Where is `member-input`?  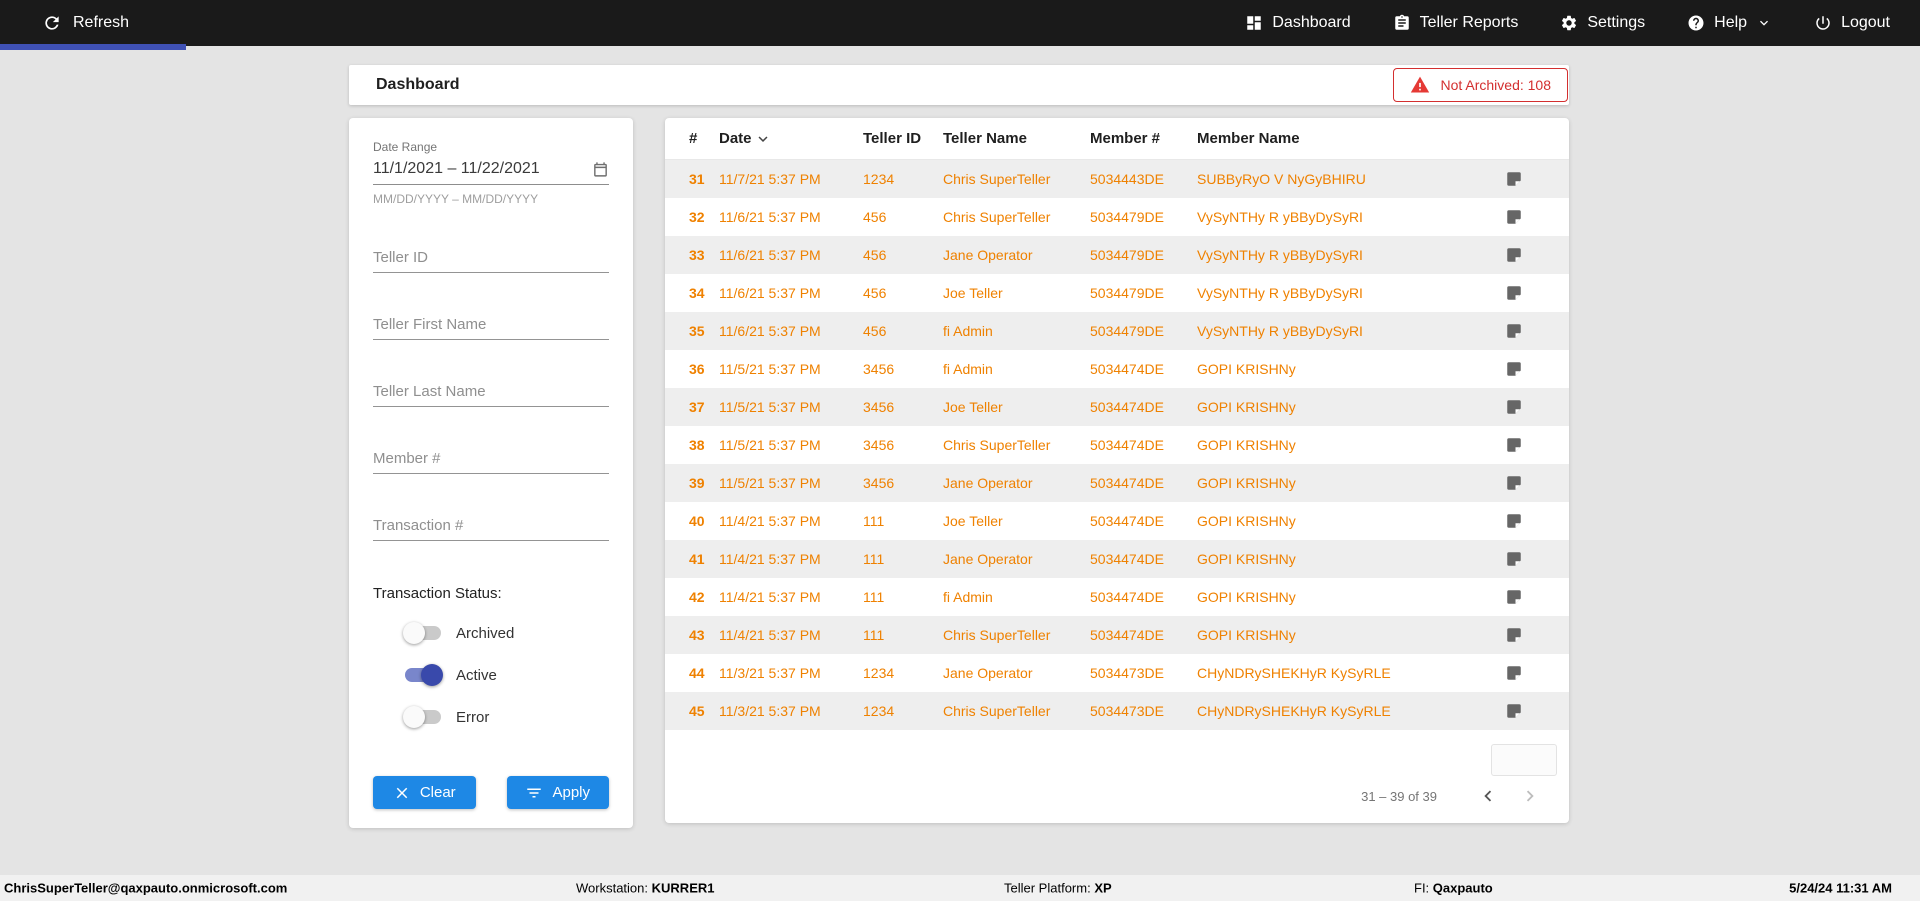
member-input is located at coordinates (491, 459).